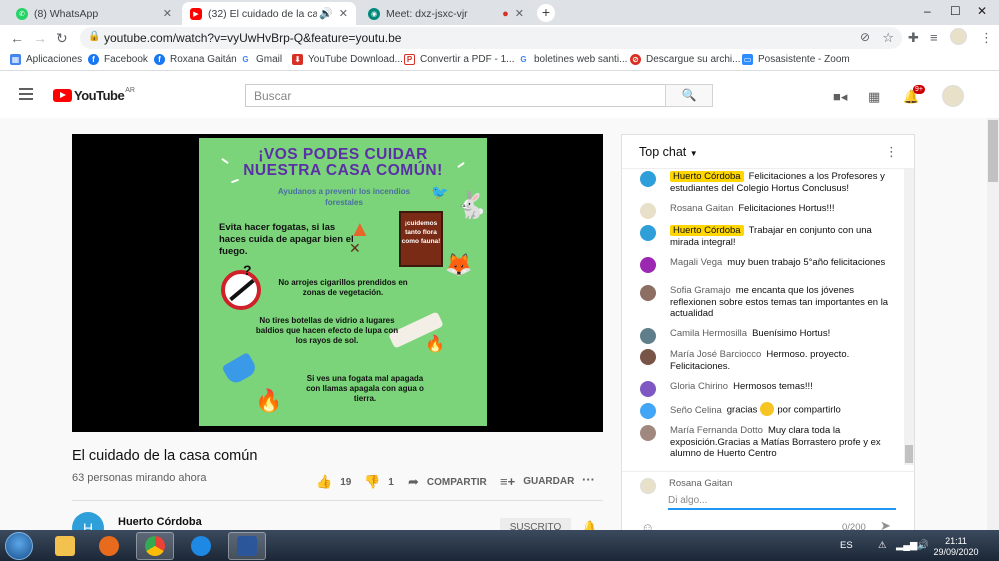  Describe the element at coordinates (923, 545) in the screenshot. I see `volume-icon: 🔊` at that location.